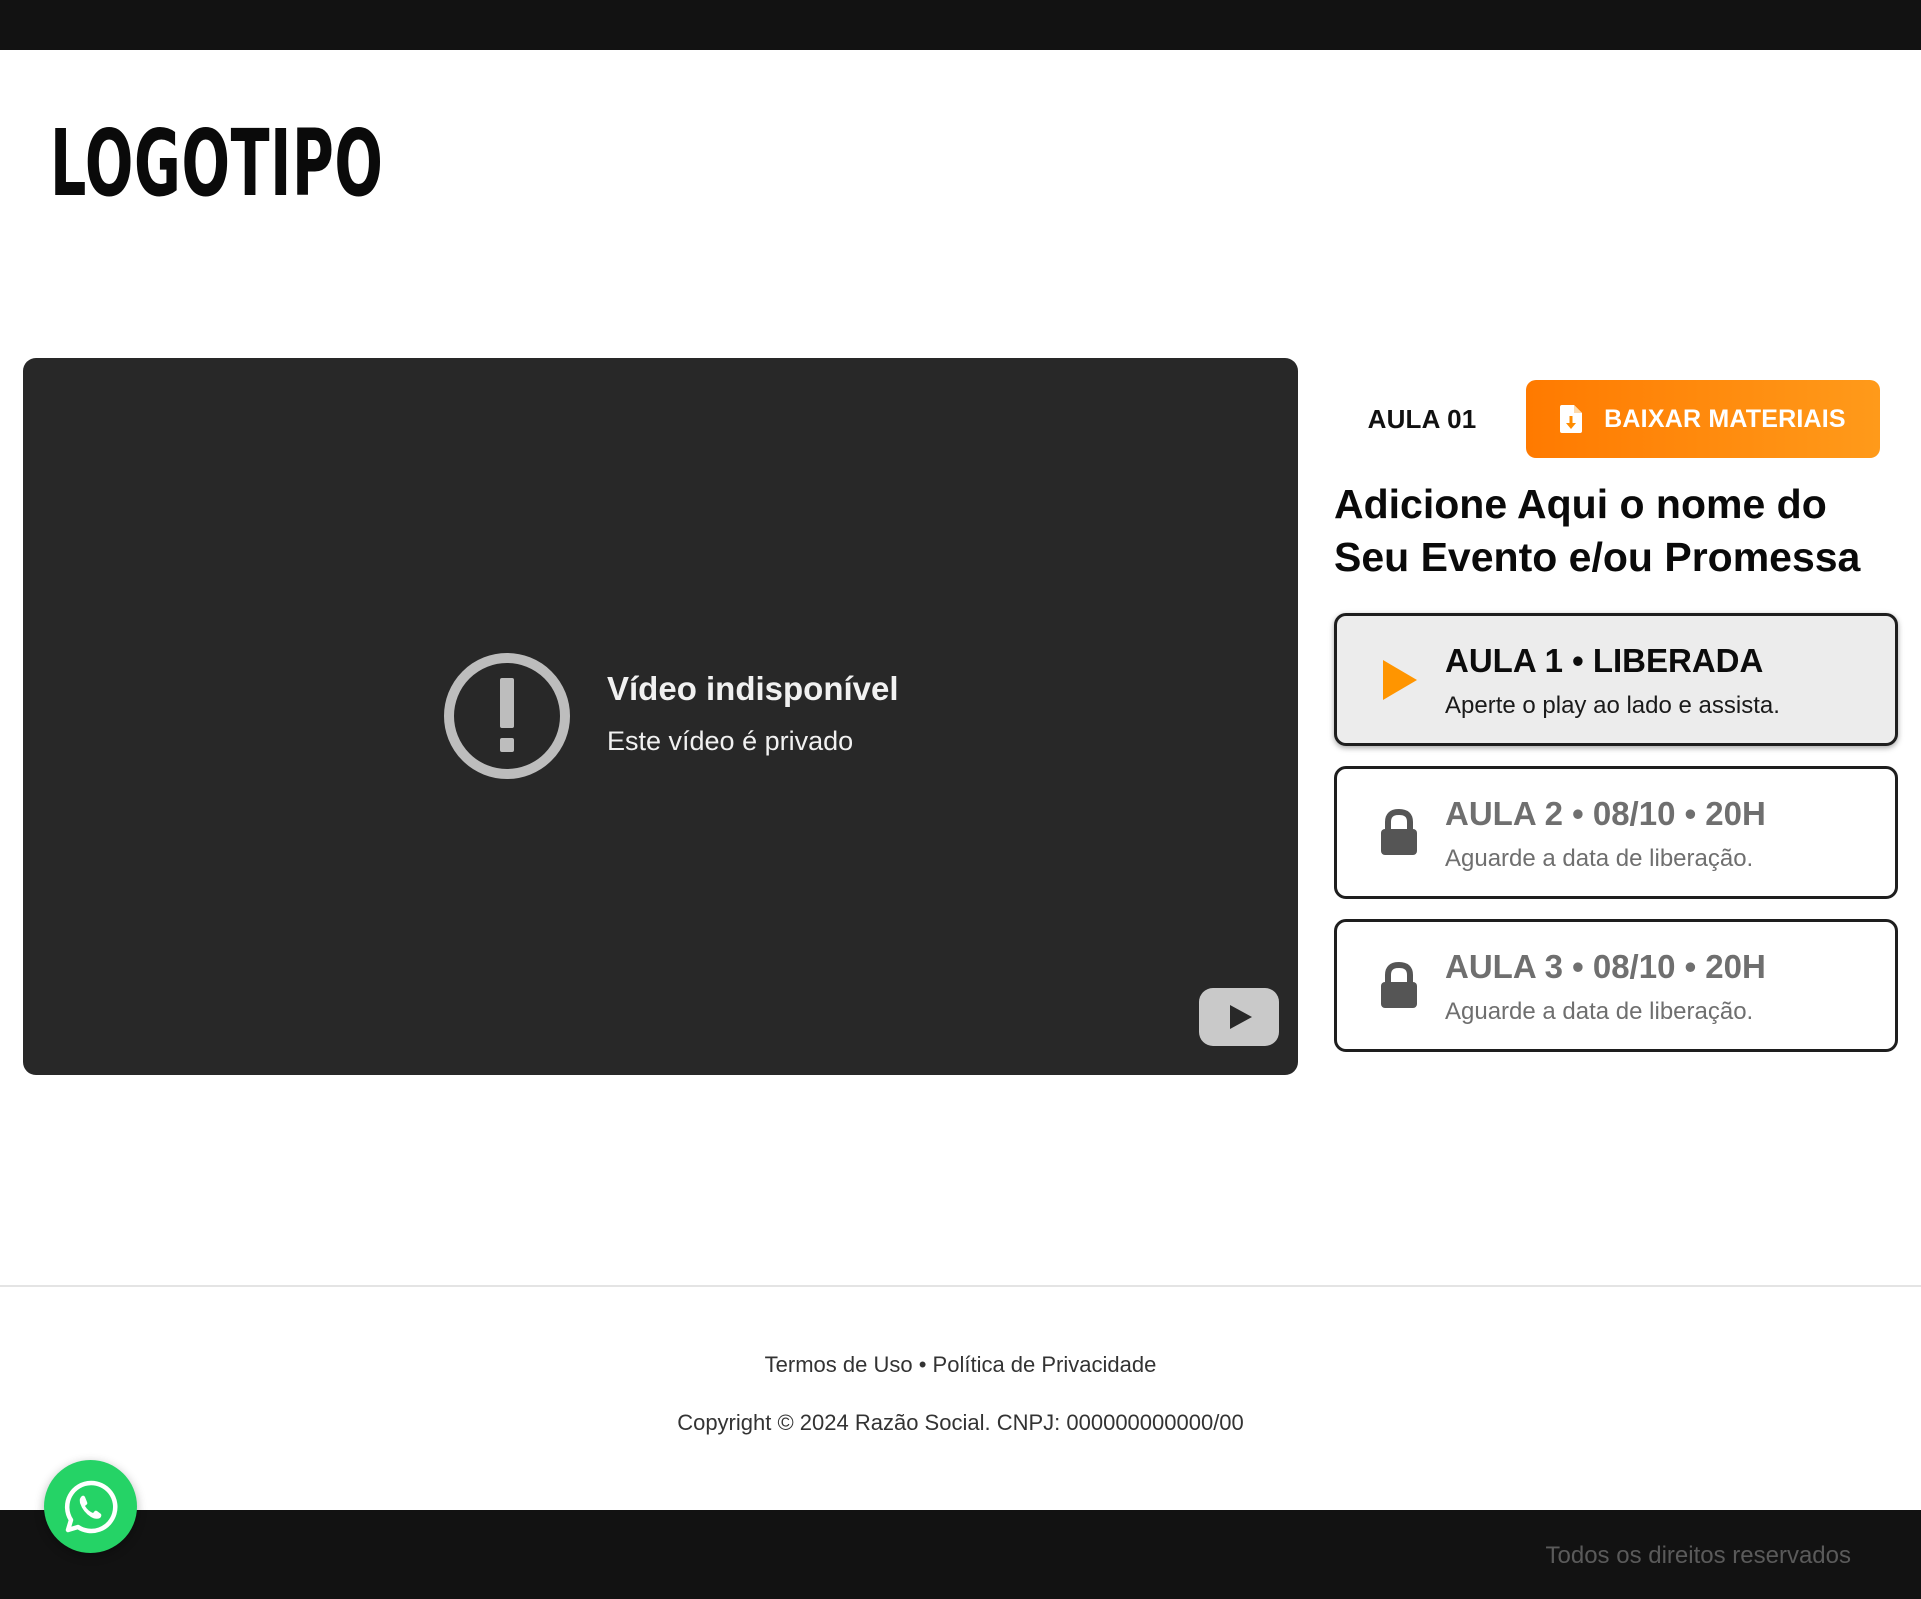  I want to click on lesson-title: AULA 2 • 08/10 • 20H, so click(1605, 813).